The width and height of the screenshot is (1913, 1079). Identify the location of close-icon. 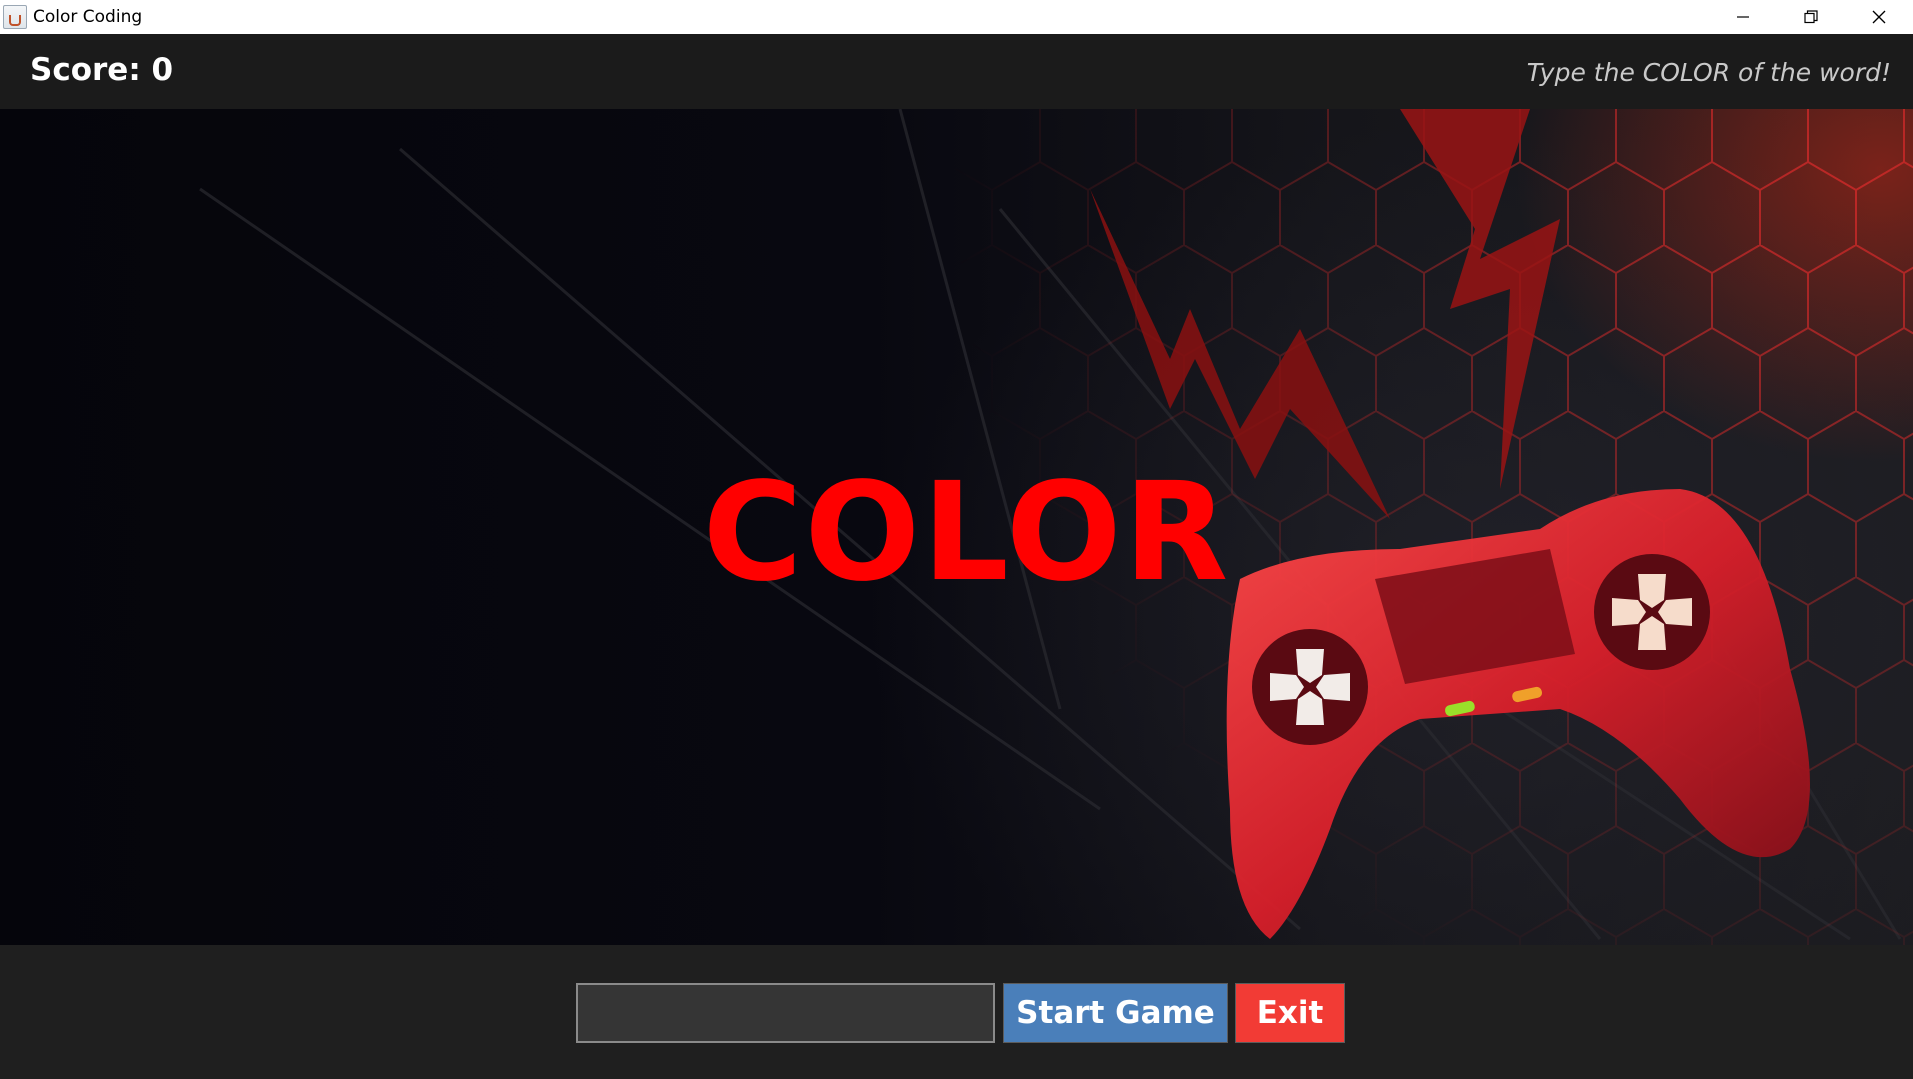
(1879, 17).